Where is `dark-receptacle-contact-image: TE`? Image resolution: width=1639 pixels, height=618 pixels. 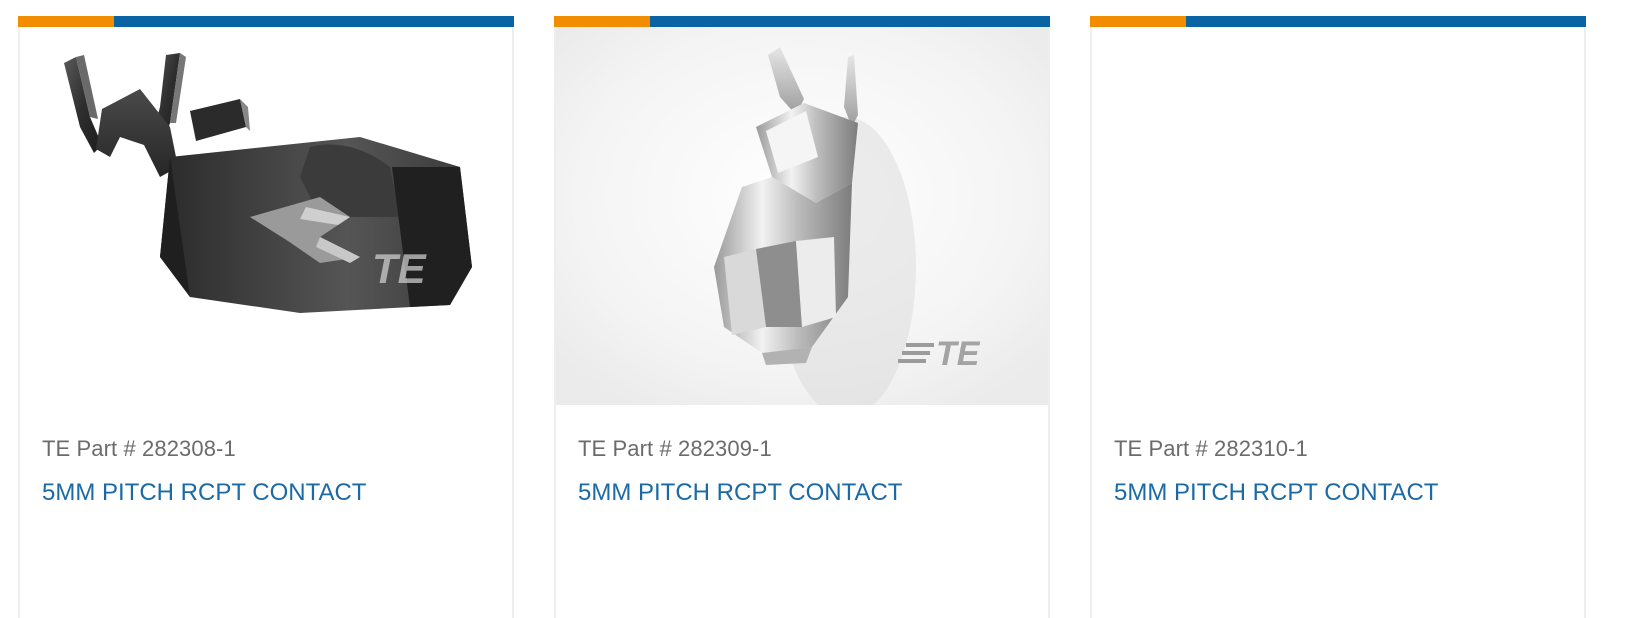 dark-receptacle-contact-image: TE is located at coordinates (268, 183).